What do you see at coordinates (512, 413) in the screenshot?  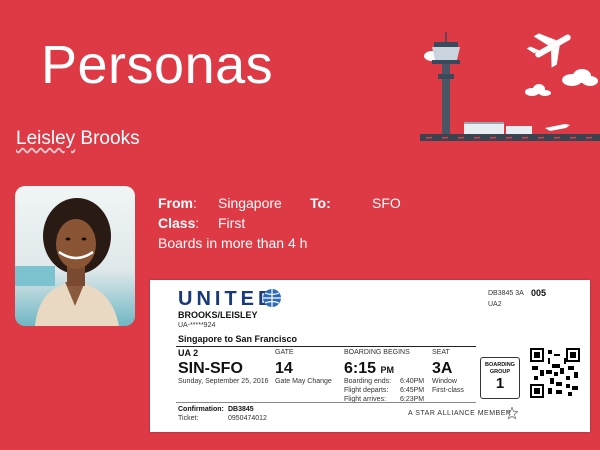 I see `star-alliance-icon` at bounding box center [512, 413].